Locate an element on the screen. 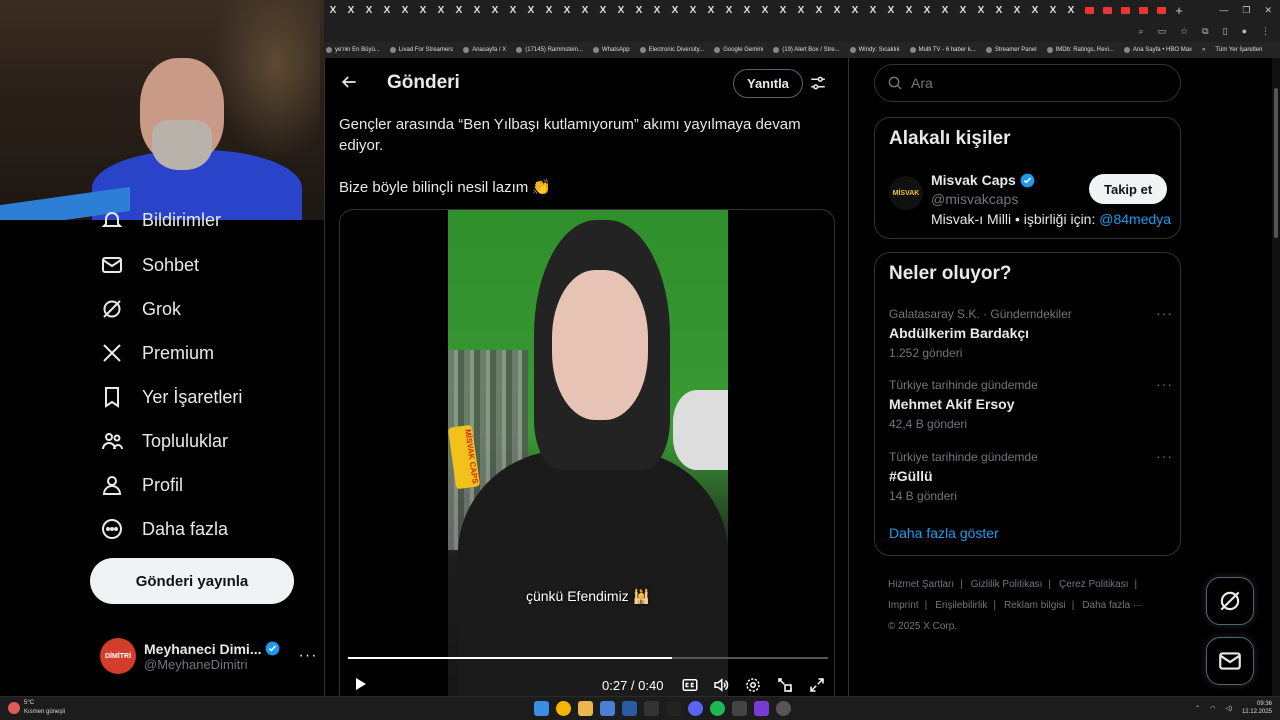  nav-item-premium: Premium is located at coordinates (157, 353).